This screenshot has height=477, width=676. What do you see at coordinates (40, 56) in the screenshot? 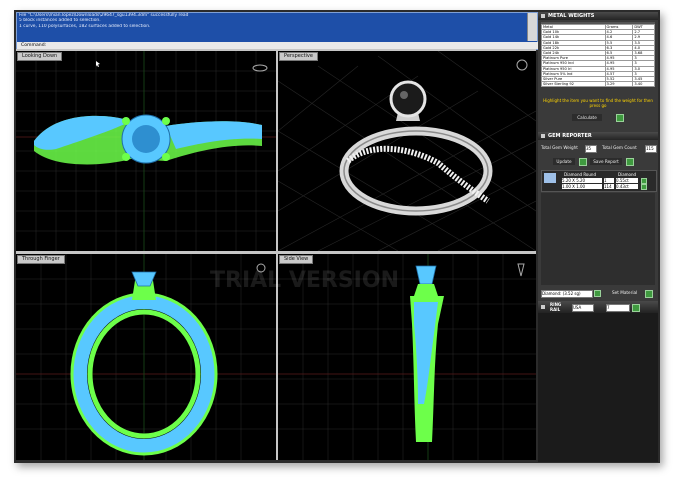
I see `viewport-label: Looking Down` at bounding box center [40, 56].